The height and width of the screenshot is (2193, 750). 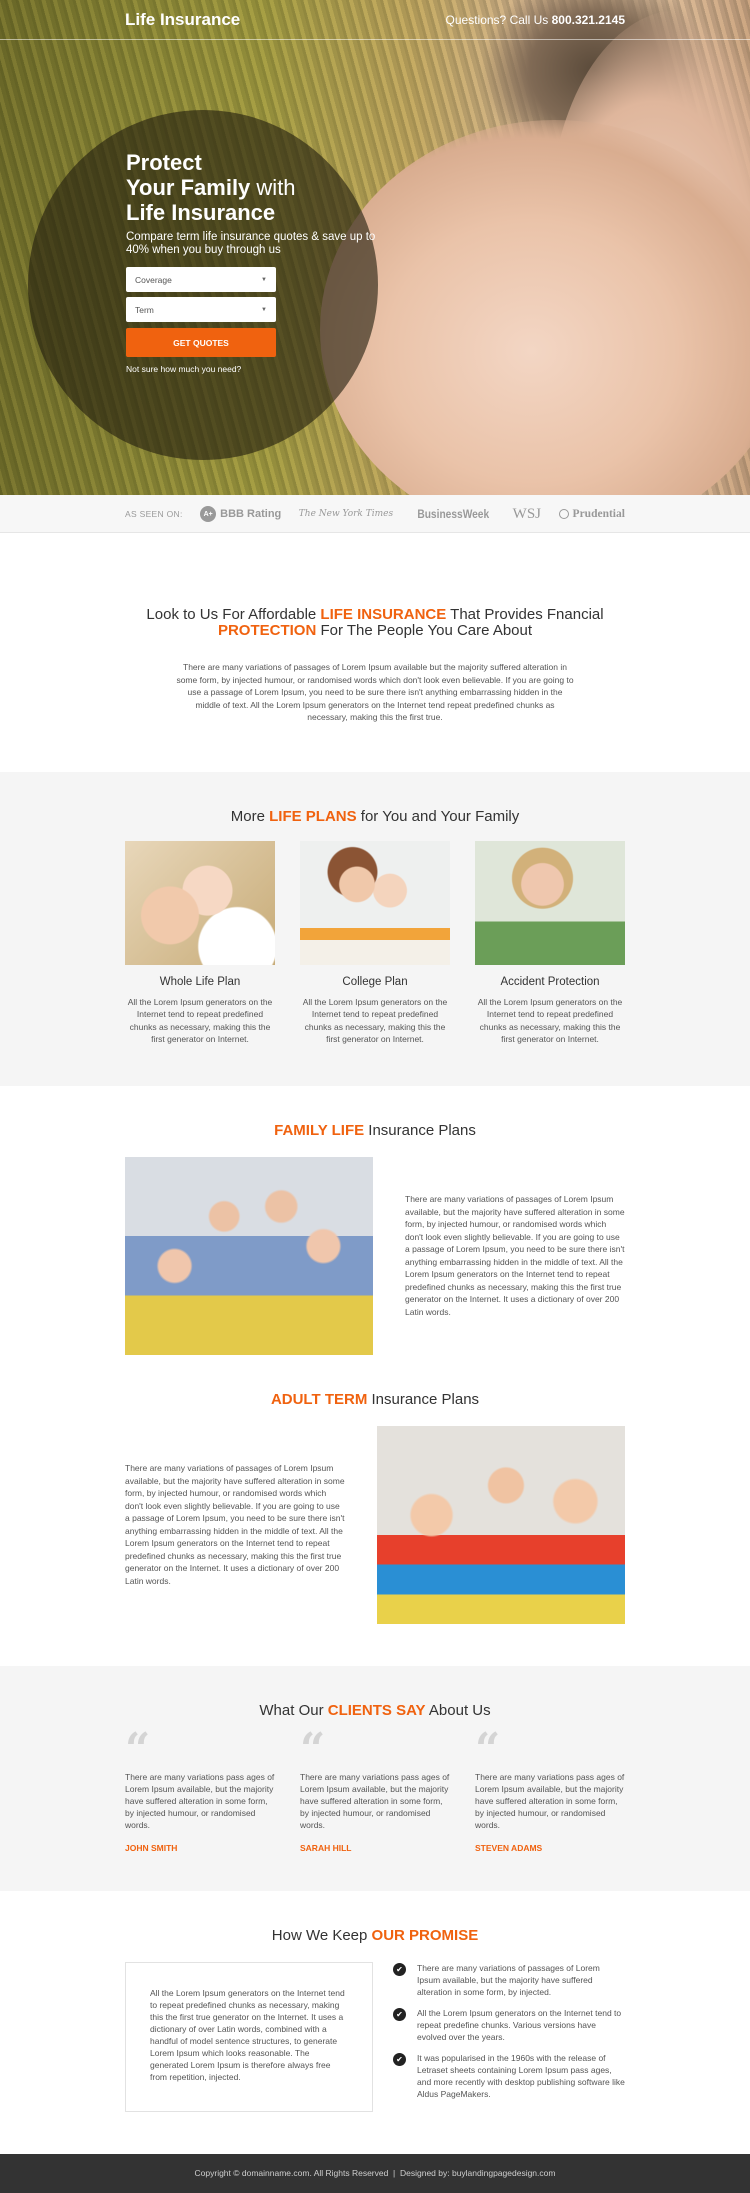 I want to click on testimonials-heading: What Our CLIENTS SAY About Us, so click(x=375, y=1710).